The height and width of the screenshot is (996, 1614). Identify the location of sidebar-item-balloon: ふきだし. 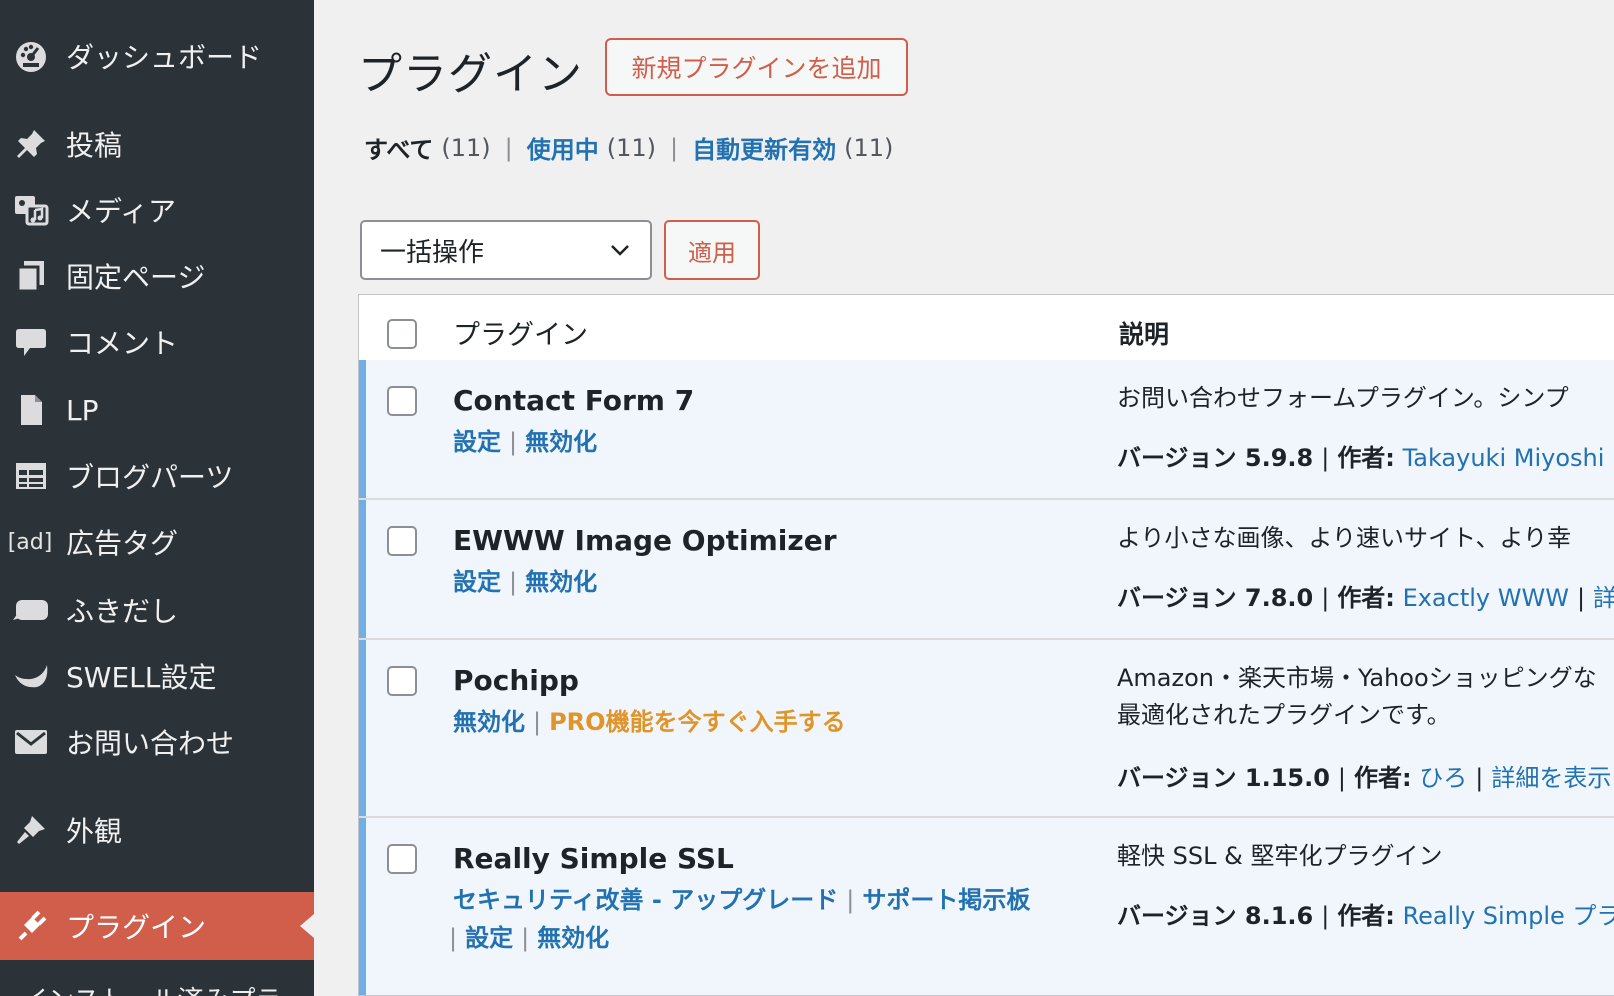
(157, 610).